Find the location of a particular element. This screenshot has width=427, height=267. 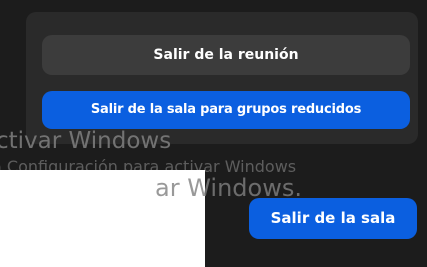

leave-room-button: Salir de la sala is located at coordinates (333, 218).